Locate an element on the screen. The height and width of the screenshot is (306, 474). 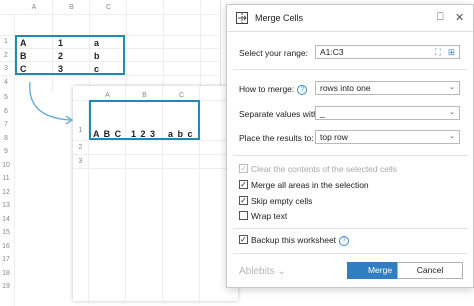
result-cell-b1: 1 2 3 is located at coordinates (143, 134).